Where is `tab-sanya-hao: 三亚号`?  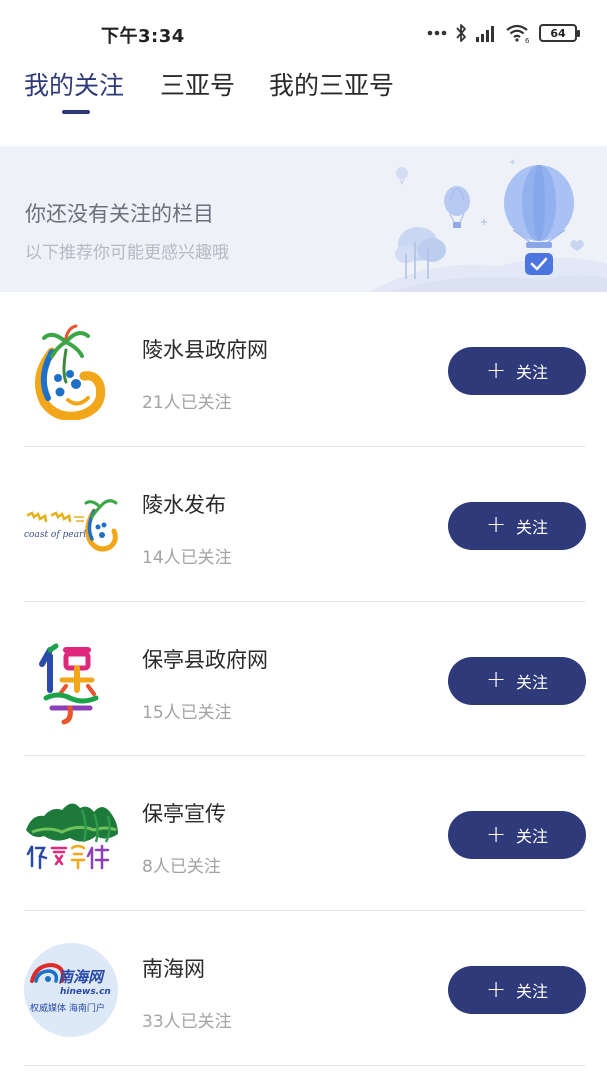 tab-sanya-hao: 三亚号 is located at coordinates (197, 84).